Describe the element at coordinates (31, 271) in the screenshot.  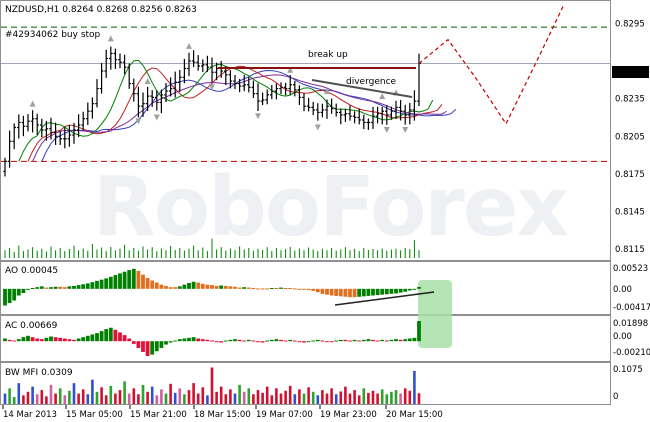
I see `ao-title: AO 0.00045` at that location.